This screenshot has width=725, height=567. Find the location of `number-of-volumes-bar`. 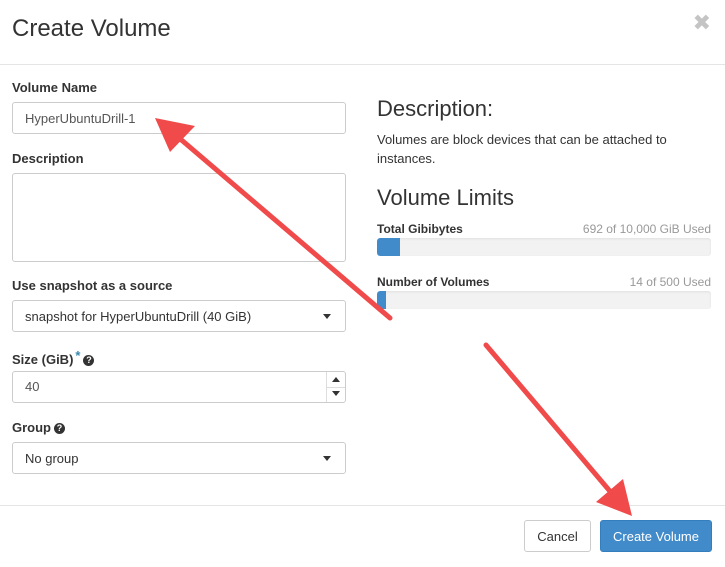

number-of-volumes-bar is located at coordinates (544, 300).